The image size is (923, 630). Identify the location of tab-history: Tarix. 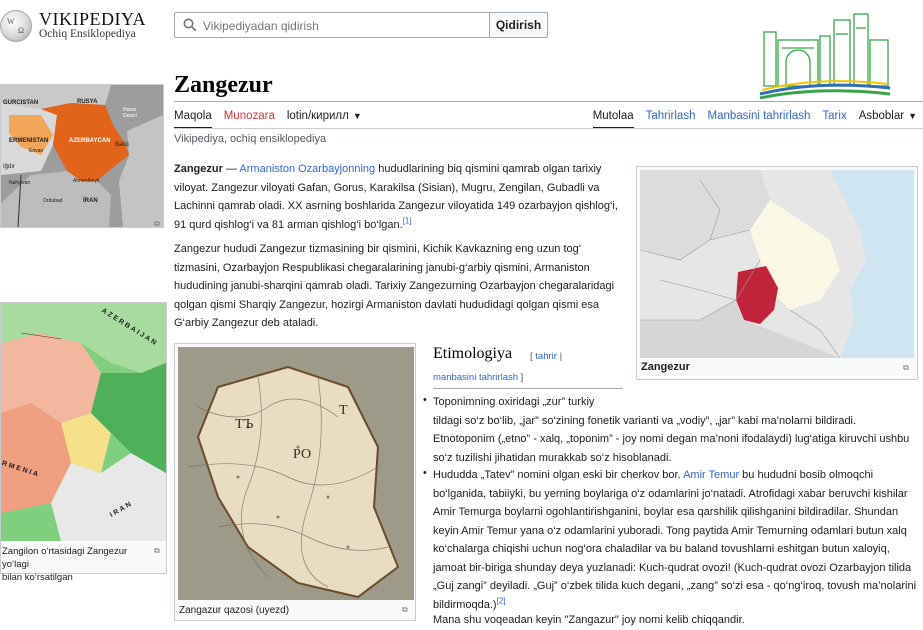
(834, 119).